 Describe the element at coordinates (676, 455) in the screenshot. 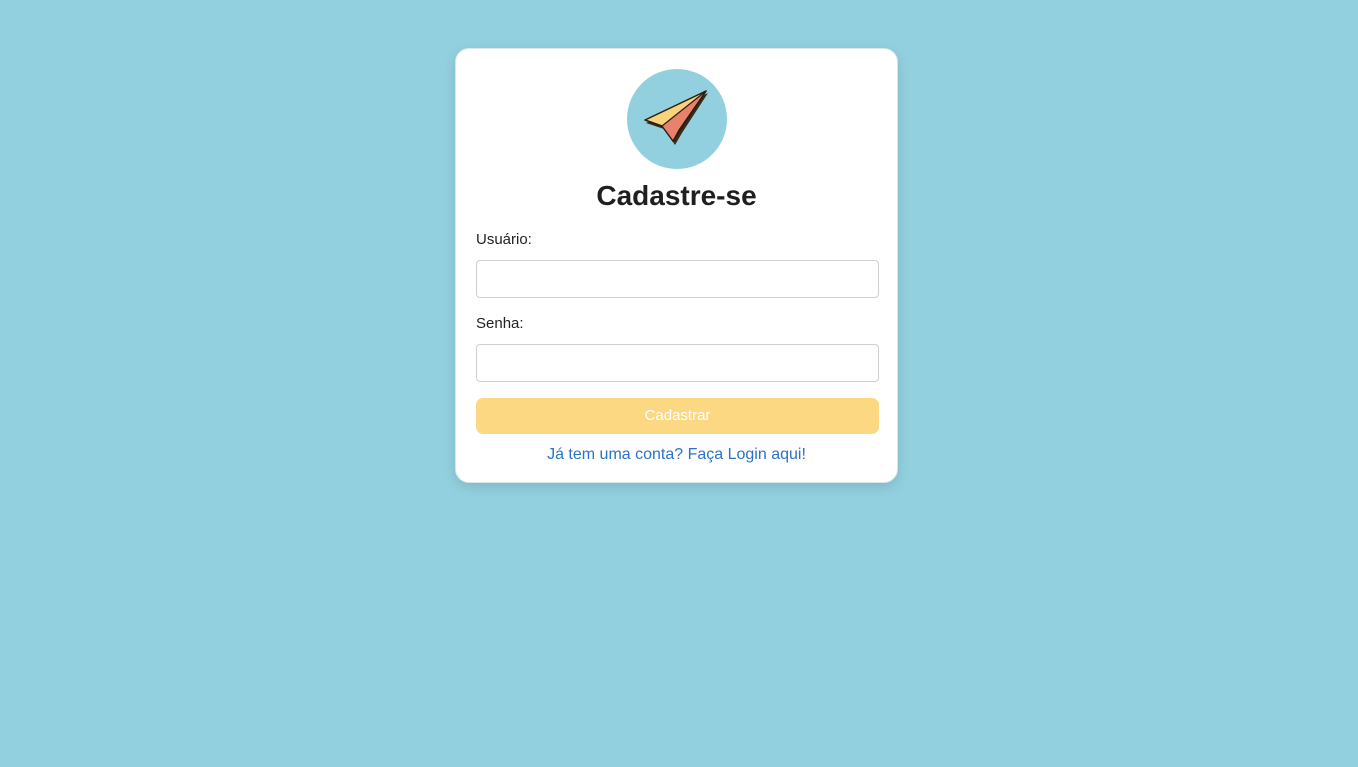

I see `login-link: Já tem uma conta? Faça Login aqui!` at that location.